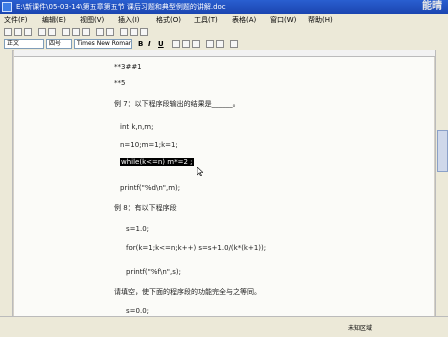  What do you see at coordinates (110, 32) in the screenshot?
I see `redo-icon` at bounding box center [110, 32].